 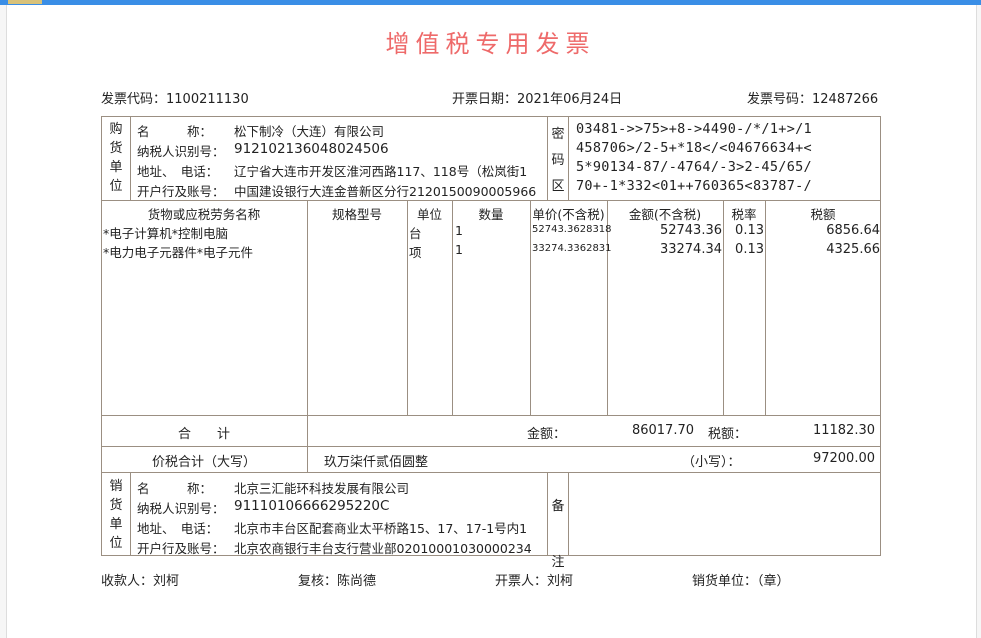 I want to click on header-price: 单价(不含税), so click(x=568, y=214).